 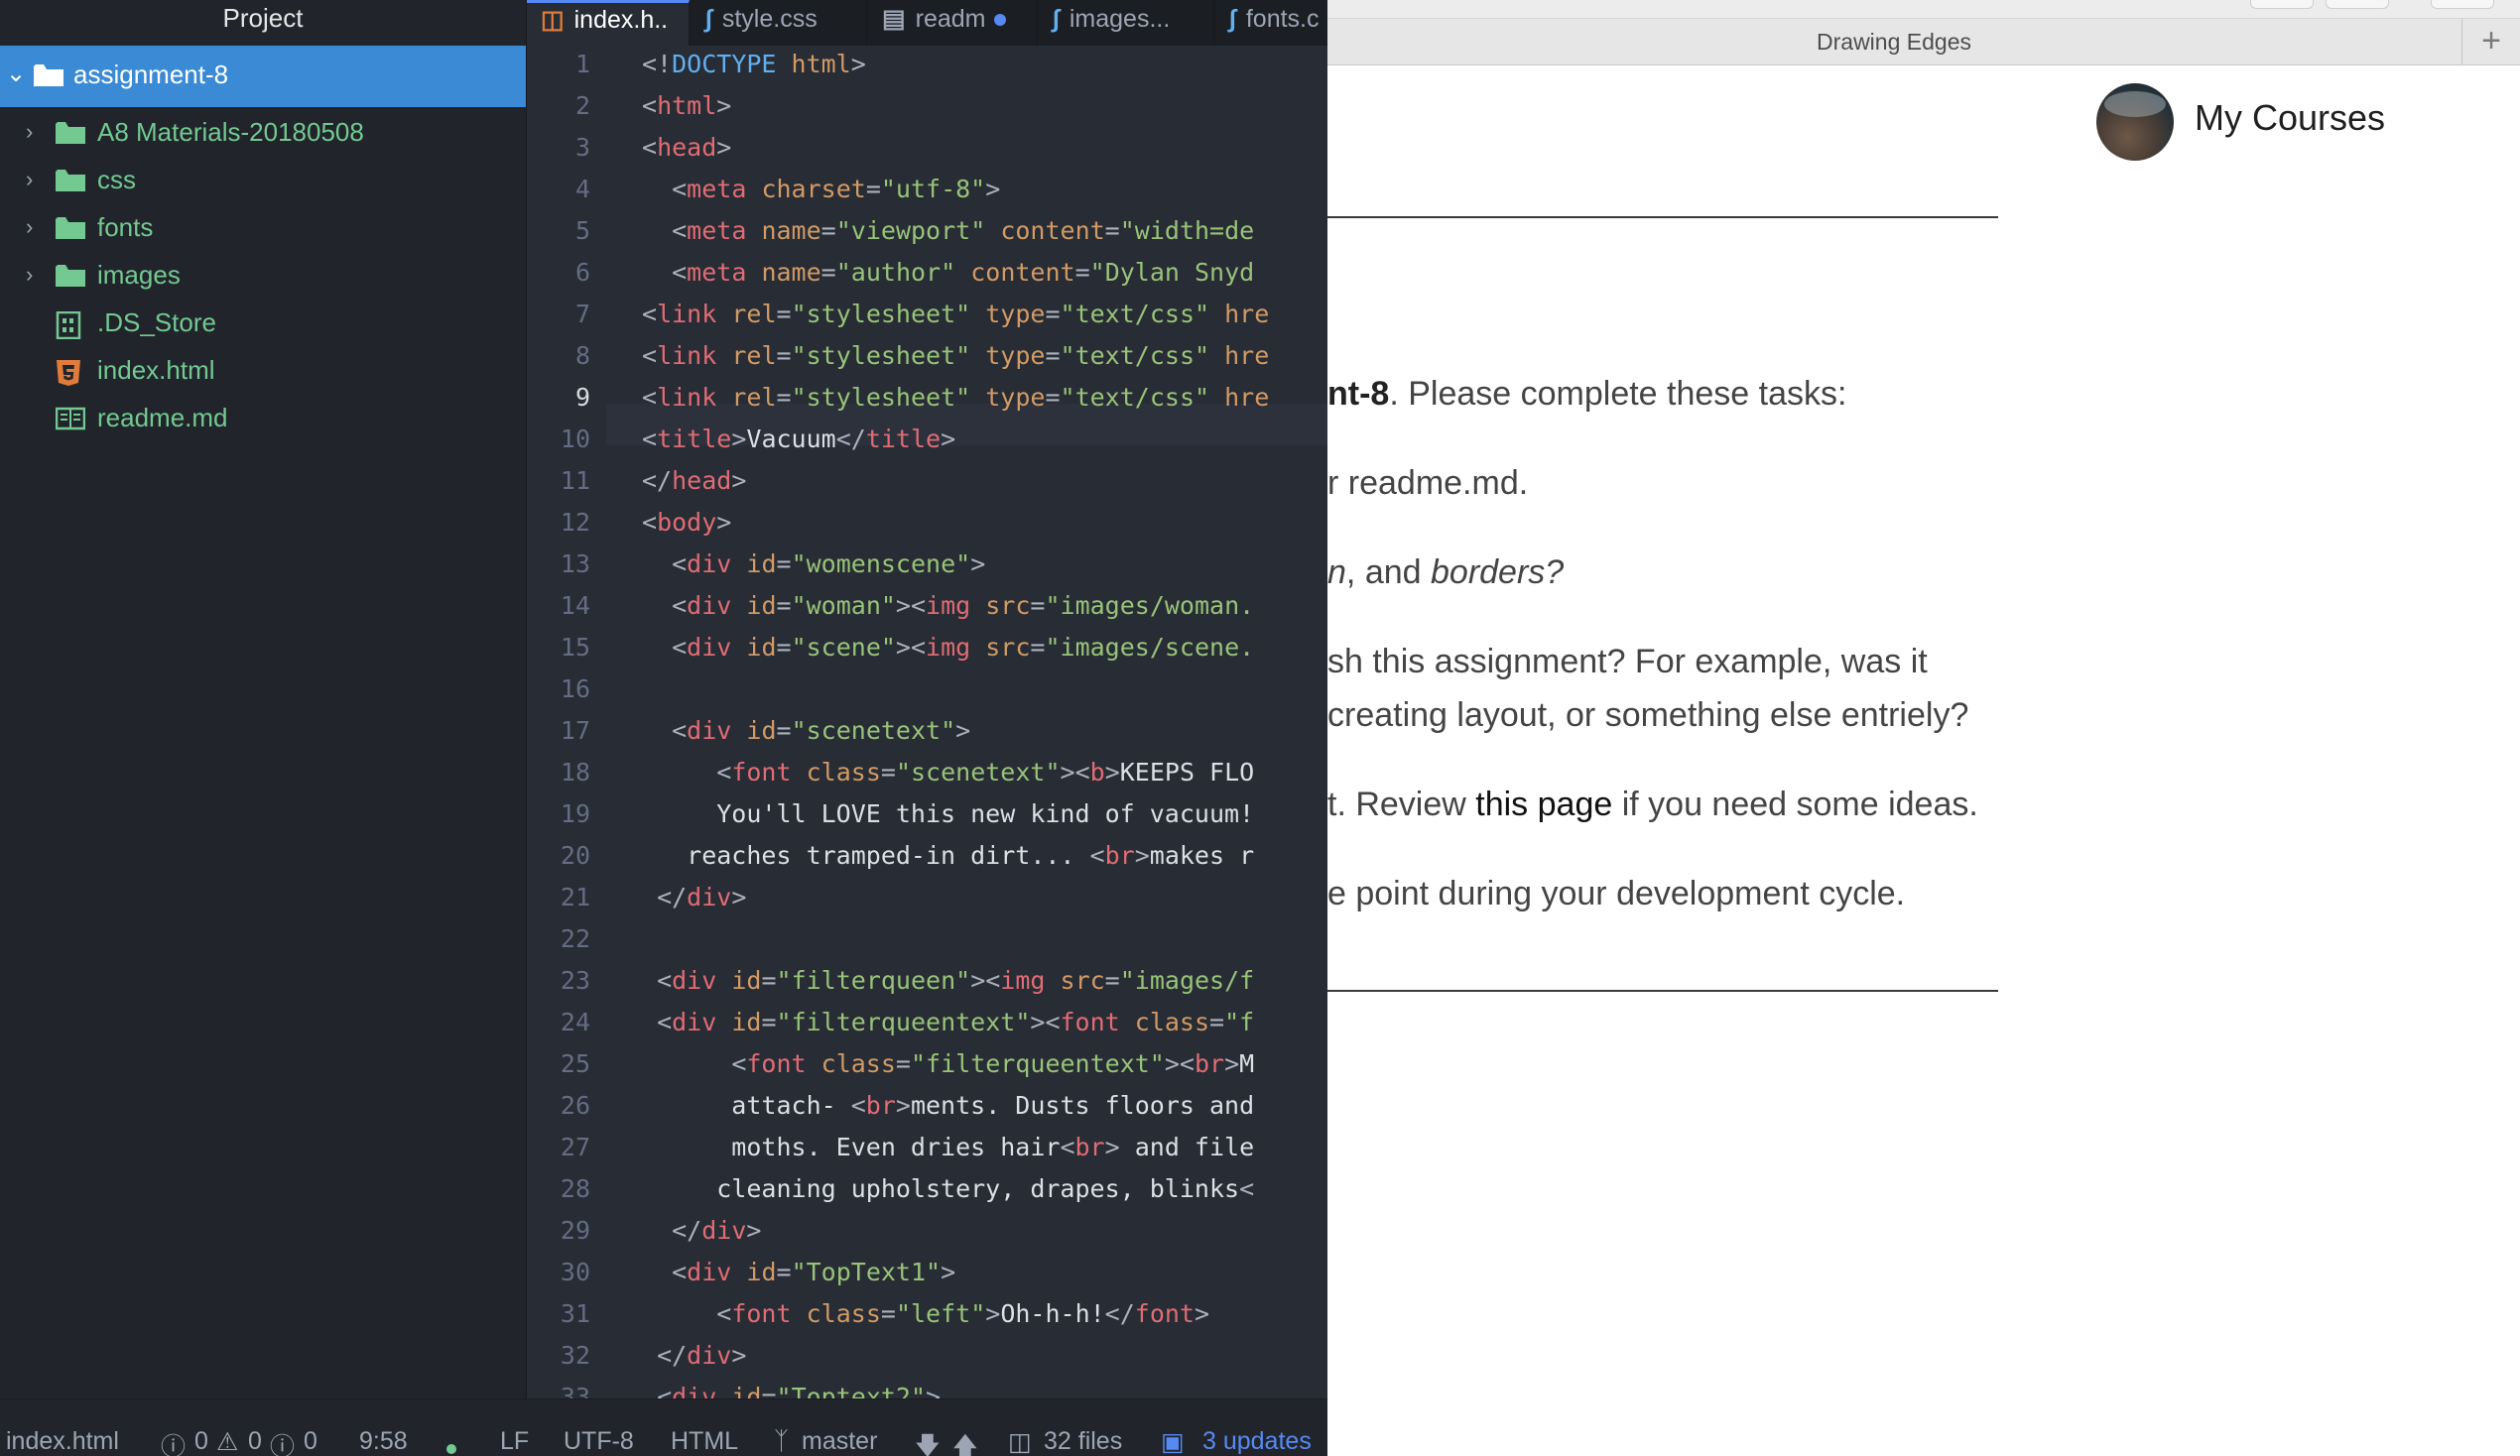 I want to click on line-number: 20, so click(x=575, y=855).